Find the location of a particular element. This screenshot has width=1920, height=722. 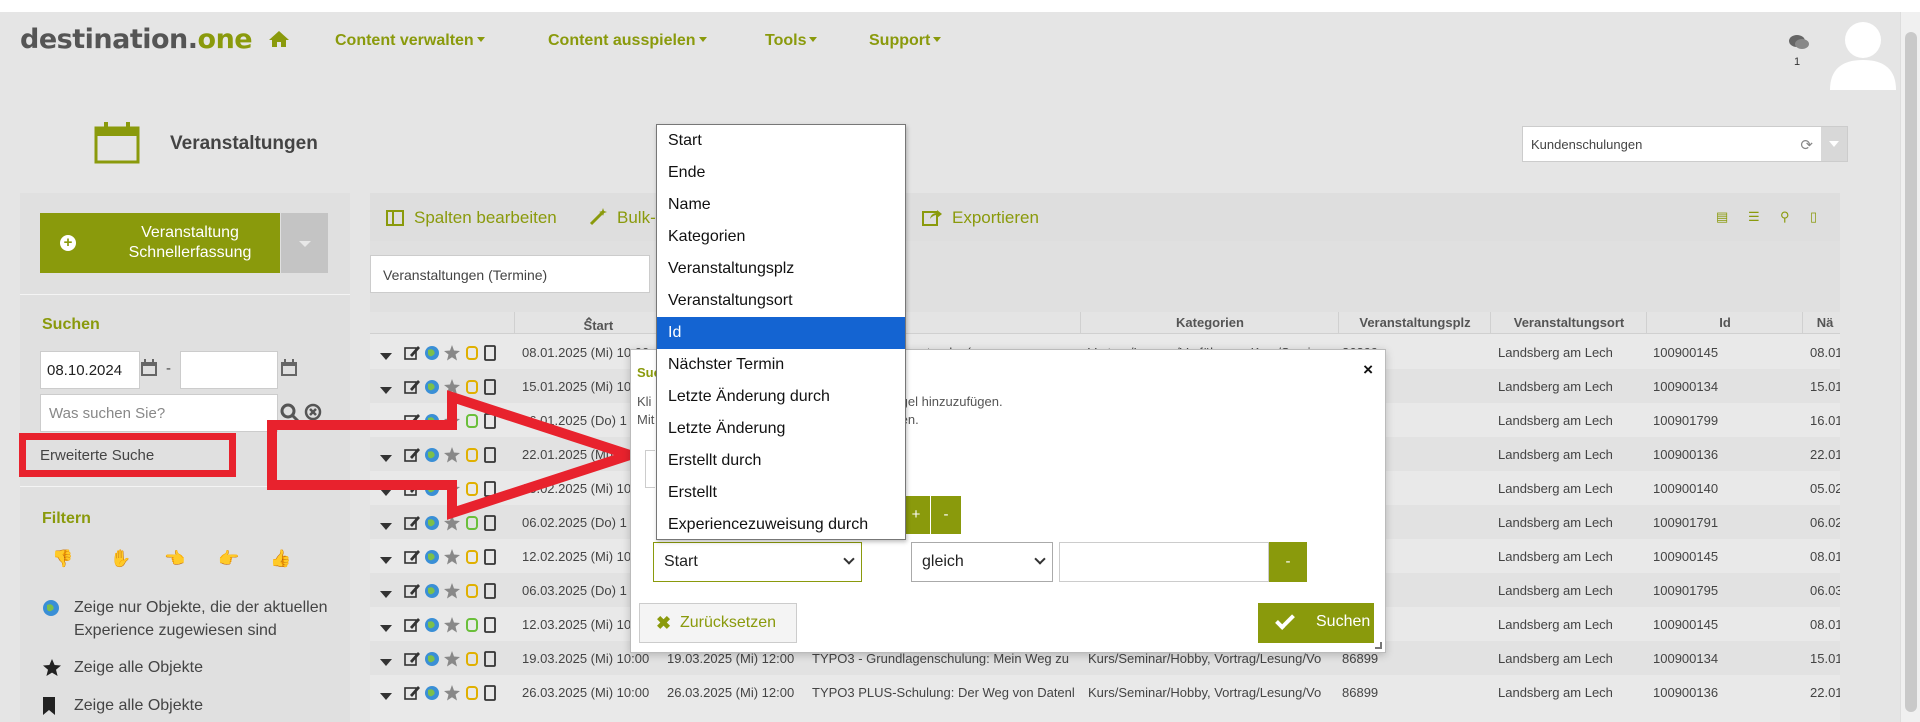

resize-handle is located at coordinates (1378, 645).